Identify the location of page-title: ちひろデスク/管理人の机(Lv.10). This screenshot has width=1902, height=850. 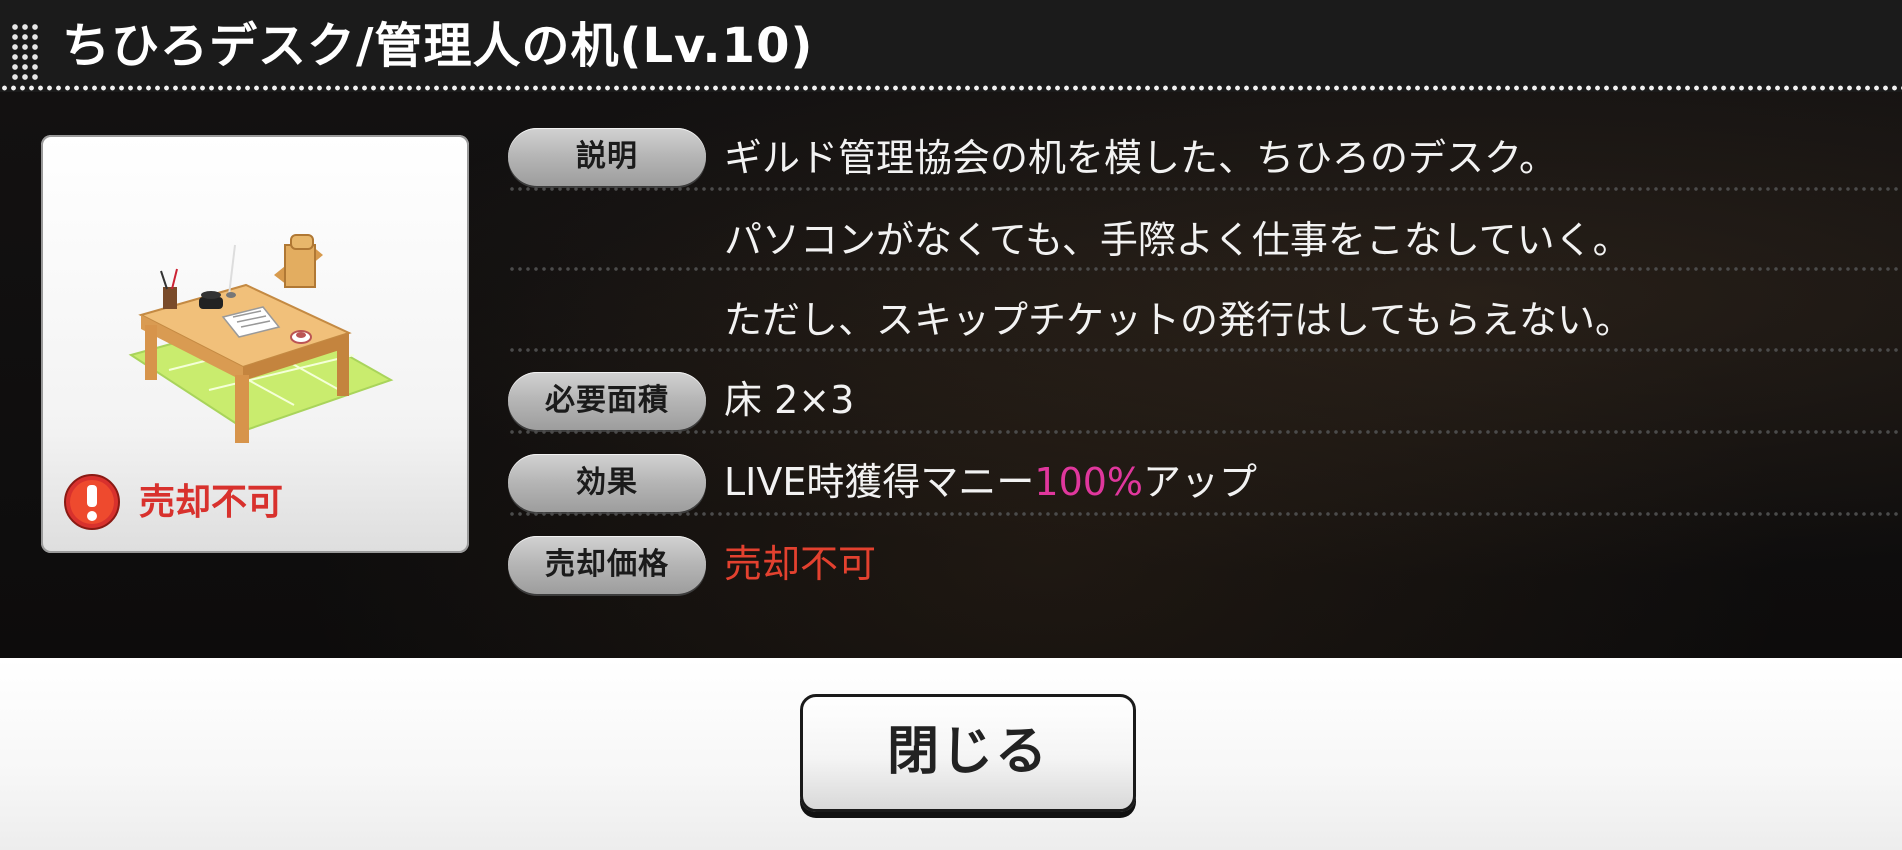
(438, 46).